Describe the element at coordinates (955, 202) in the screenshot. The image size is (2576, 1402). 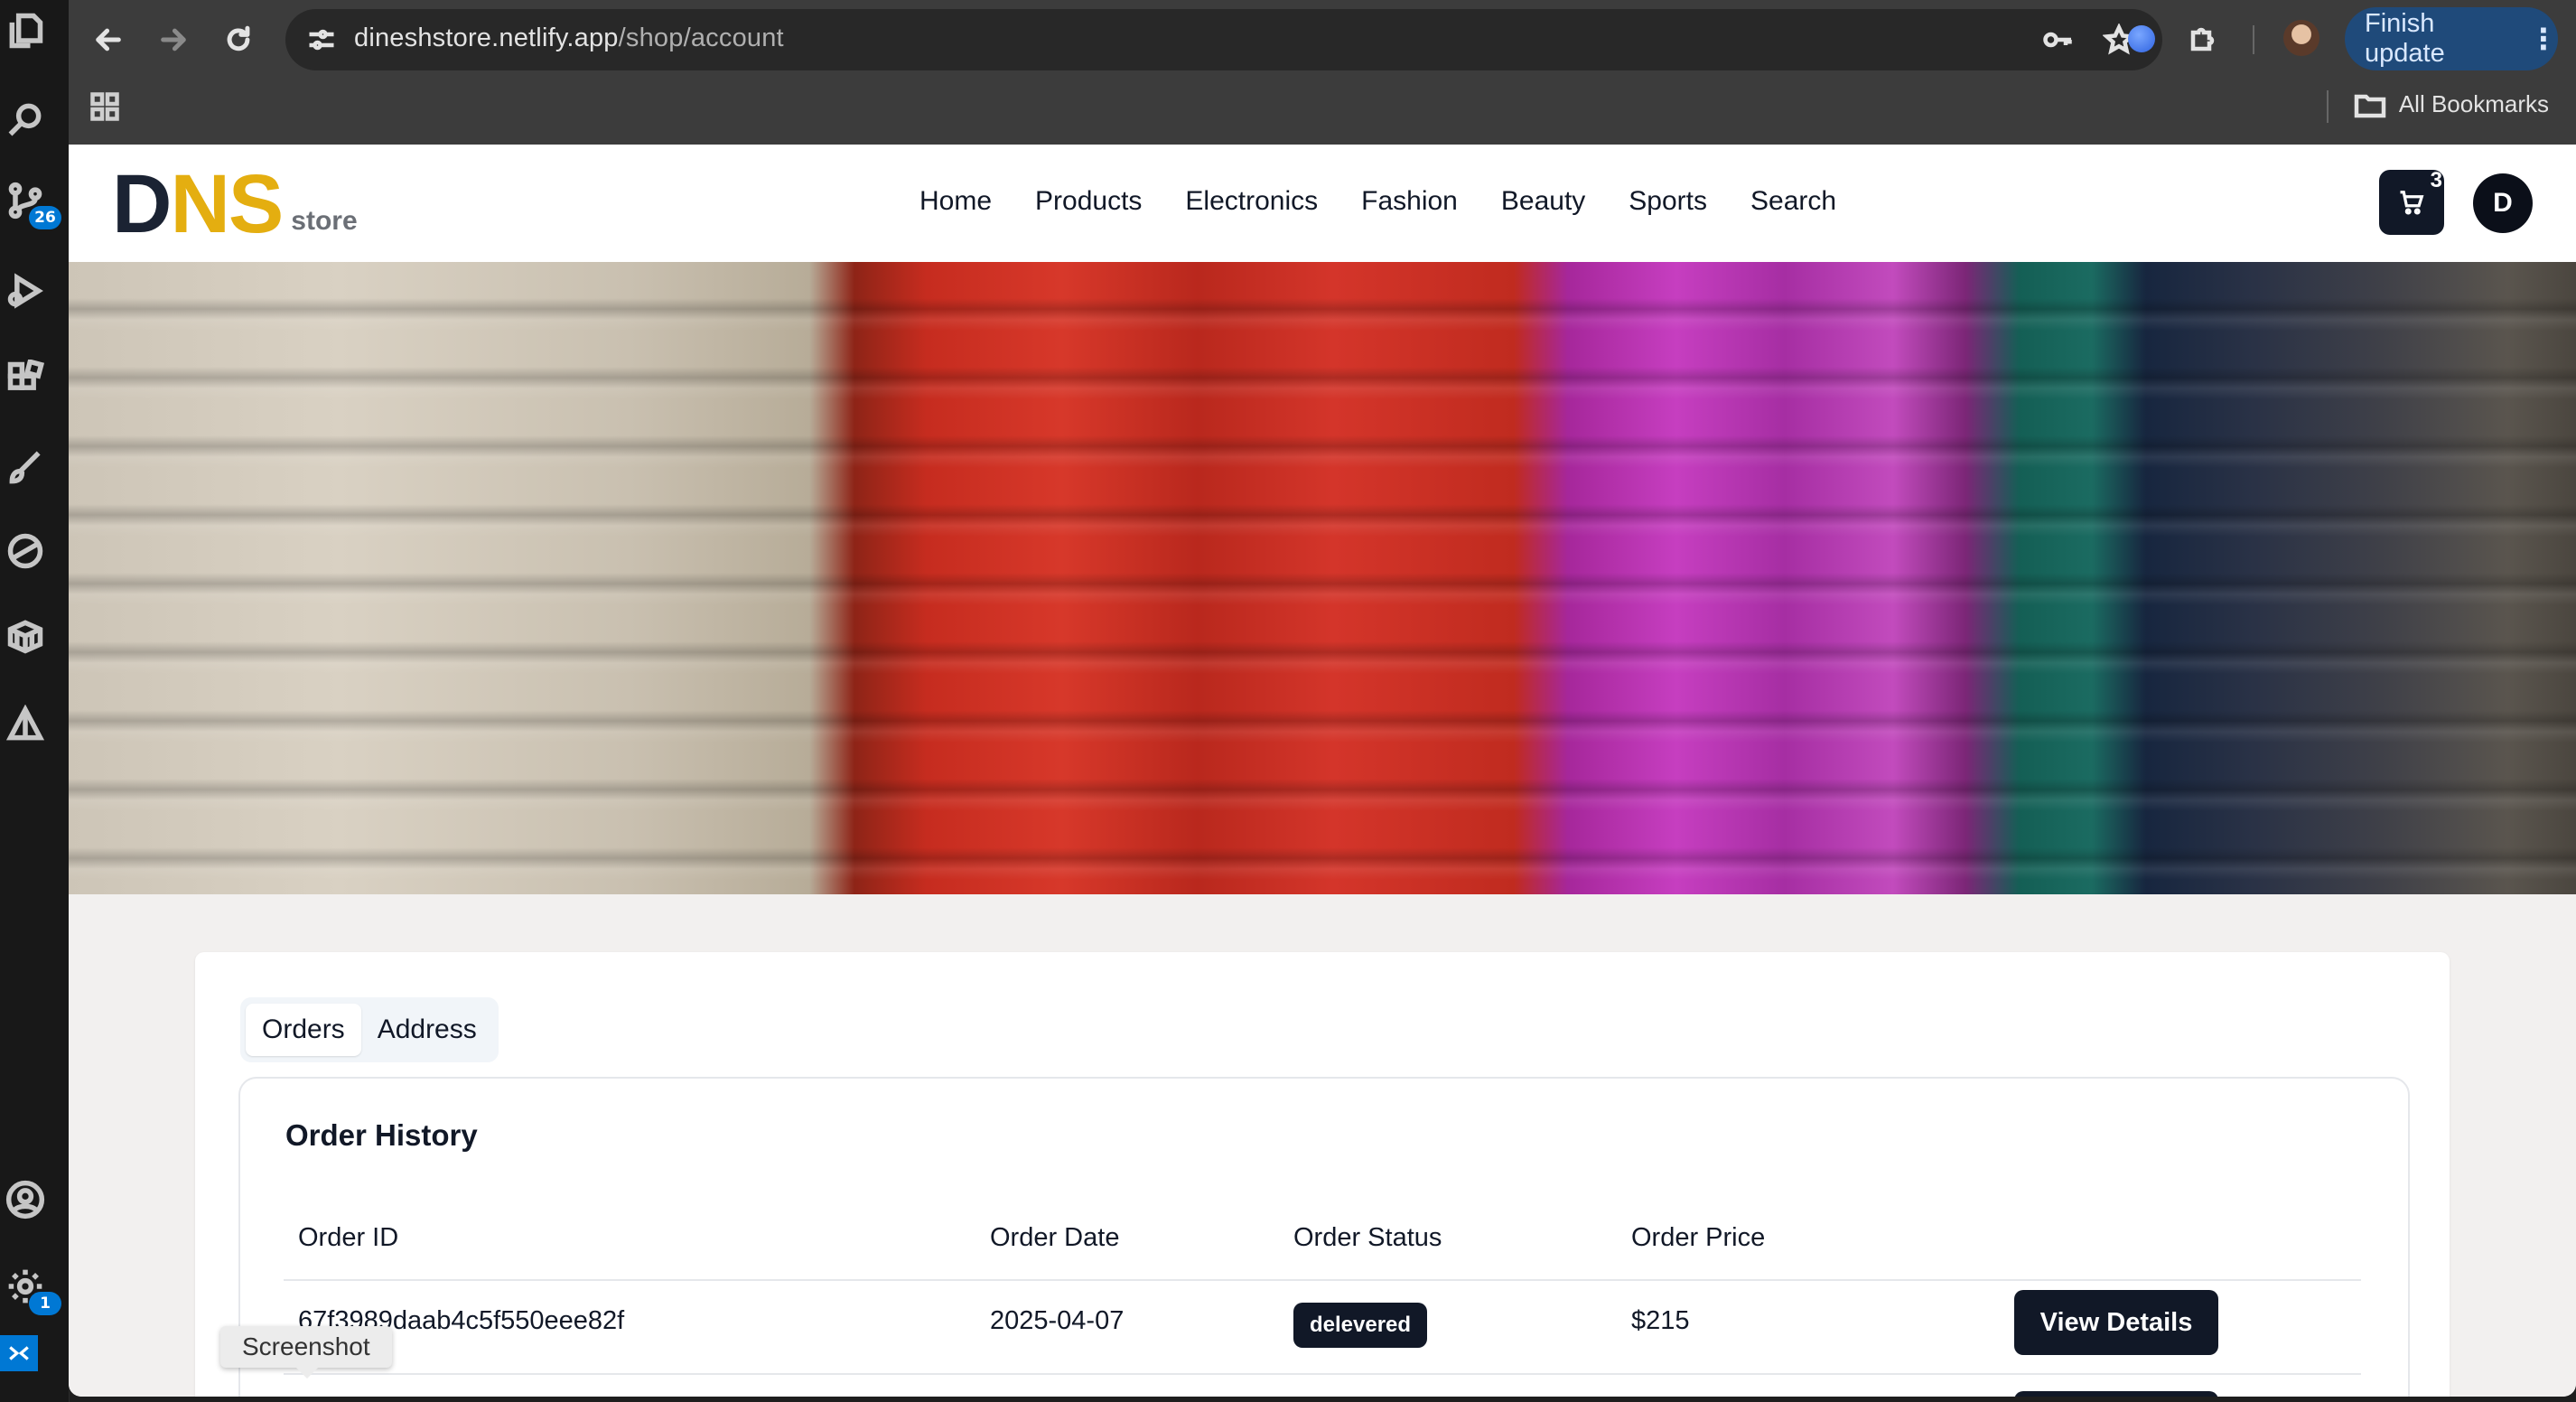
I see `nav-home: Home` at that location.